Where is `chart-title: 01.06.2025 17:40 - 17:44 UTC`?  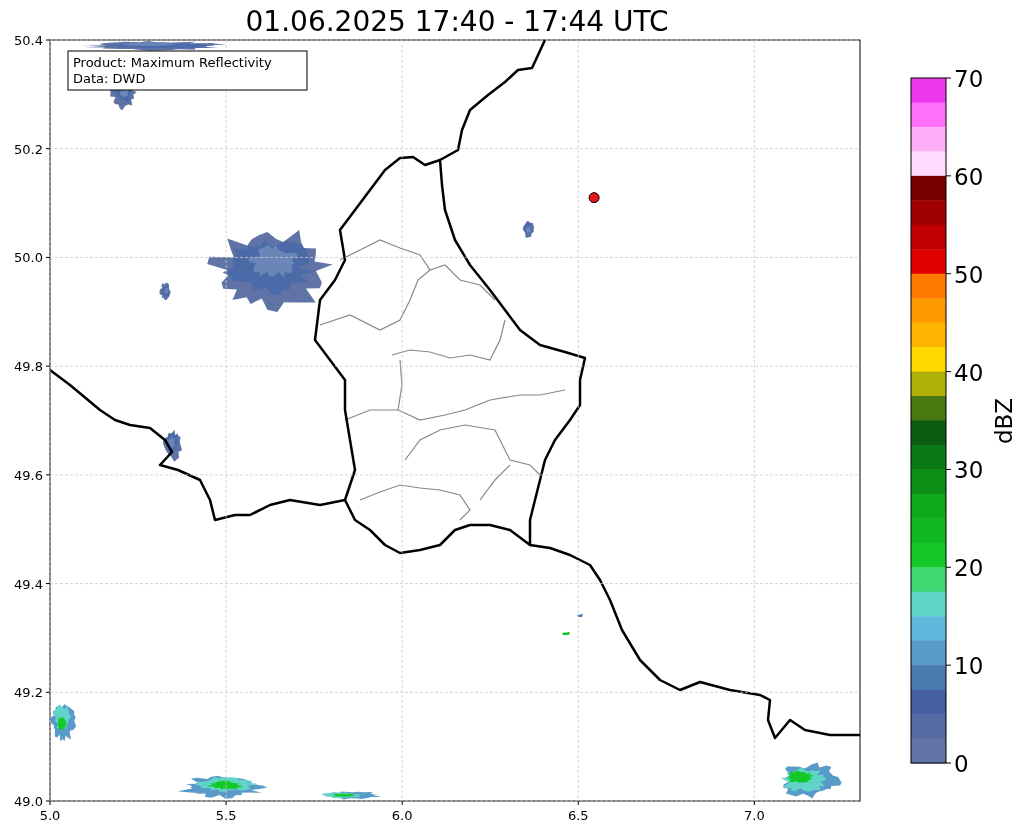 chart-title: 01.06.2025 17:40 - 17:44 UTC is located at coordinates (457, 21).